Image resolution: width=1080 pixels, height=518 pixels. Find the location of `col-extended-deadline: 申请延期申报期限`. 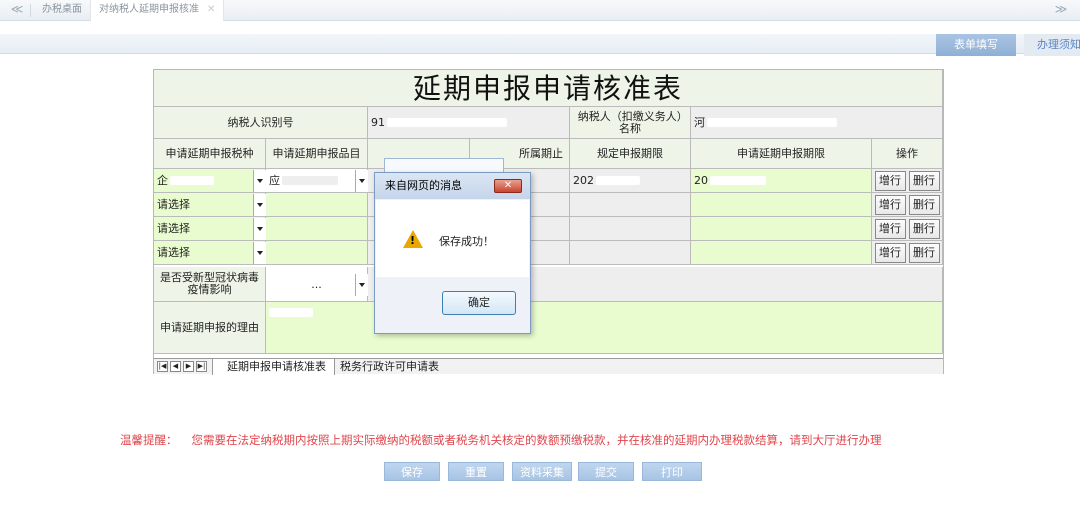

col-extended-deadline: 申请延期申报期限 is located at coordinates (781, 154).